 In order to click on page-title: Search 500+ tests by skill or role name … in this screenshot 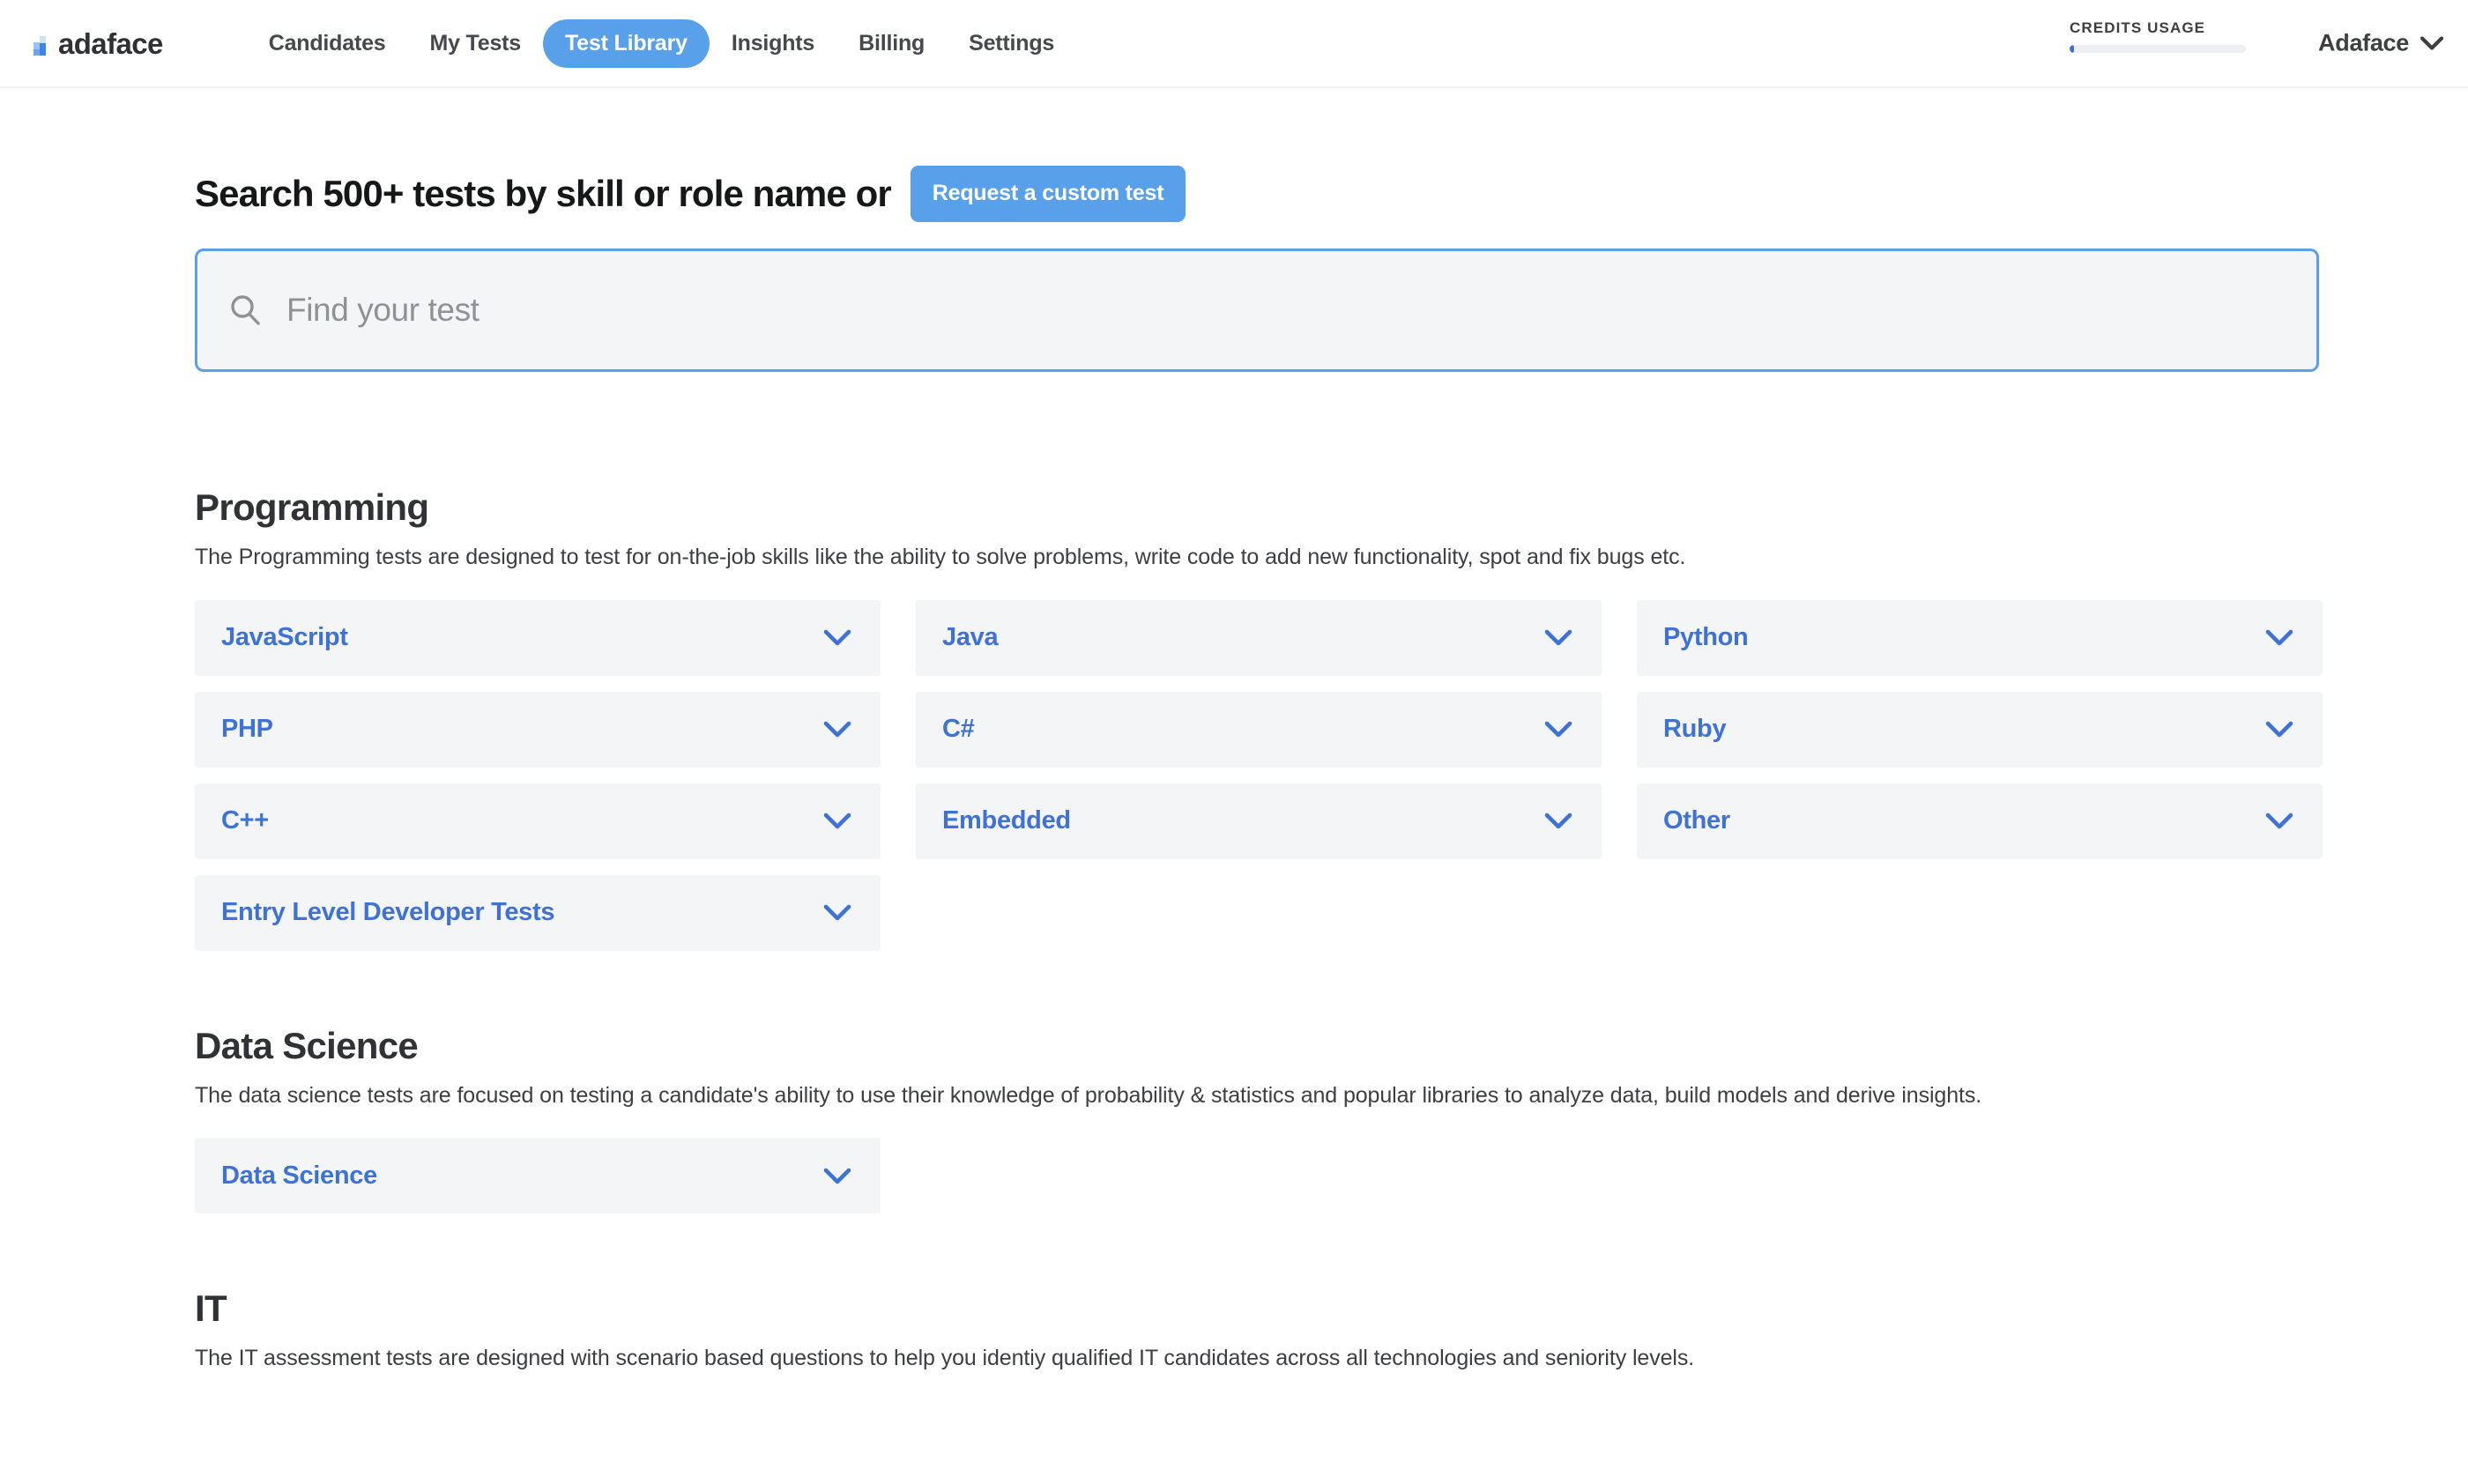, I will do `click(543, 193)`.